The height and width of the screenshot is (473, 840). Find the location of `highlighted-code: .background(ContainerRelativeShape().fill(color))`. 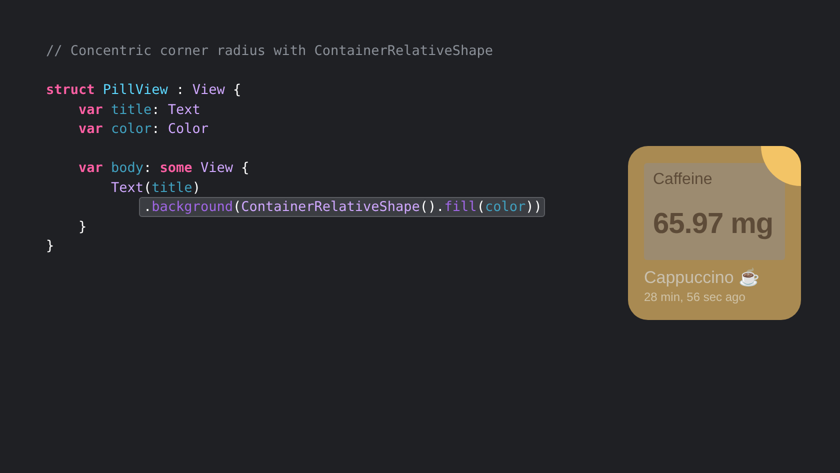

highlighted-code: .background(ContainerRelativeShape().fill(color)) is located at coordinates (341, 207).